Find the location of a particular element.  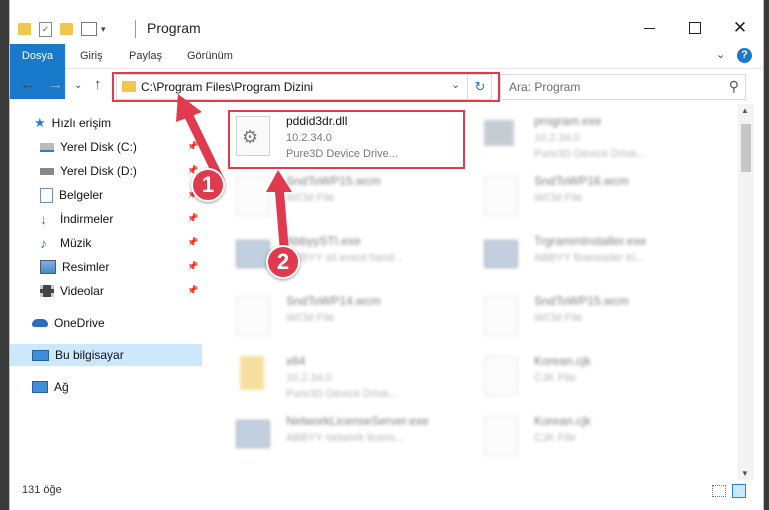

arrow-2-head is located at coordinates (279, 181).